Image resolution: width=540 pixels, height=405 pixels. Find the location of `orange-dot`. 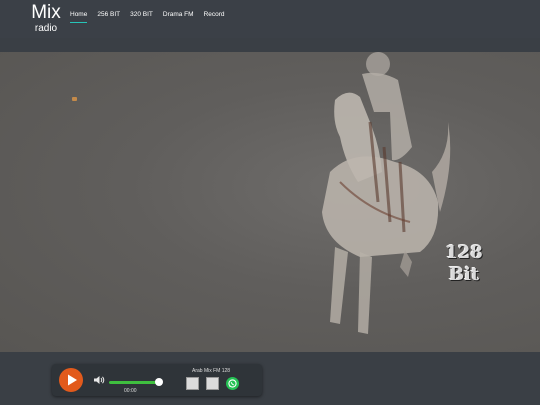

orange-dot is located at coordinates (74, 99).